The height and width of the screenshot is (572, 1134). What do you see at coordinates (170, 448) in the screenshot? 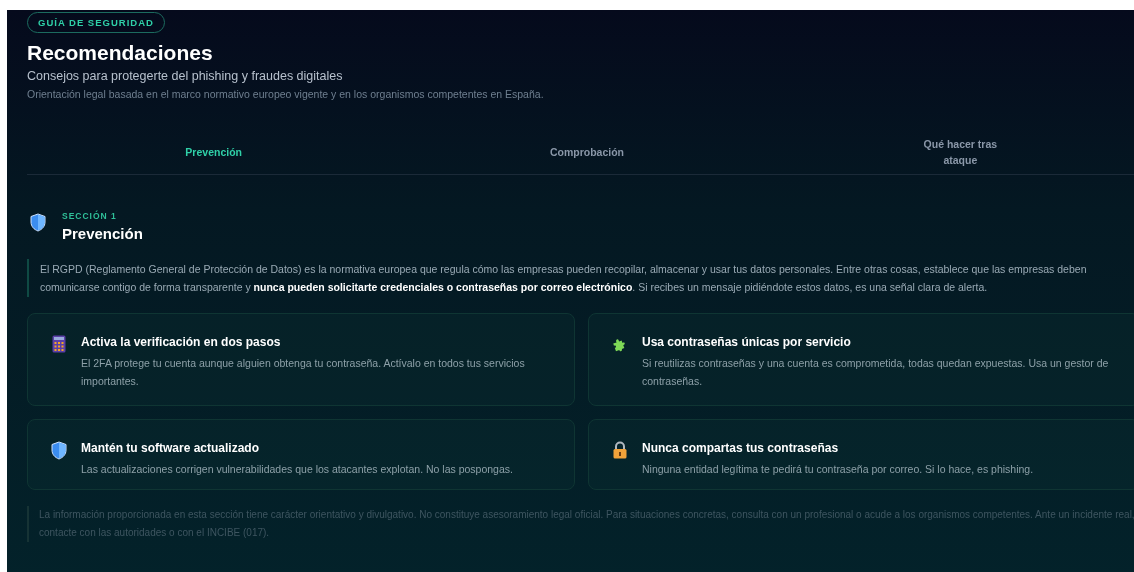
I see `tip-title: Mantén tu software actualizado` at bounding box center [170, 448].